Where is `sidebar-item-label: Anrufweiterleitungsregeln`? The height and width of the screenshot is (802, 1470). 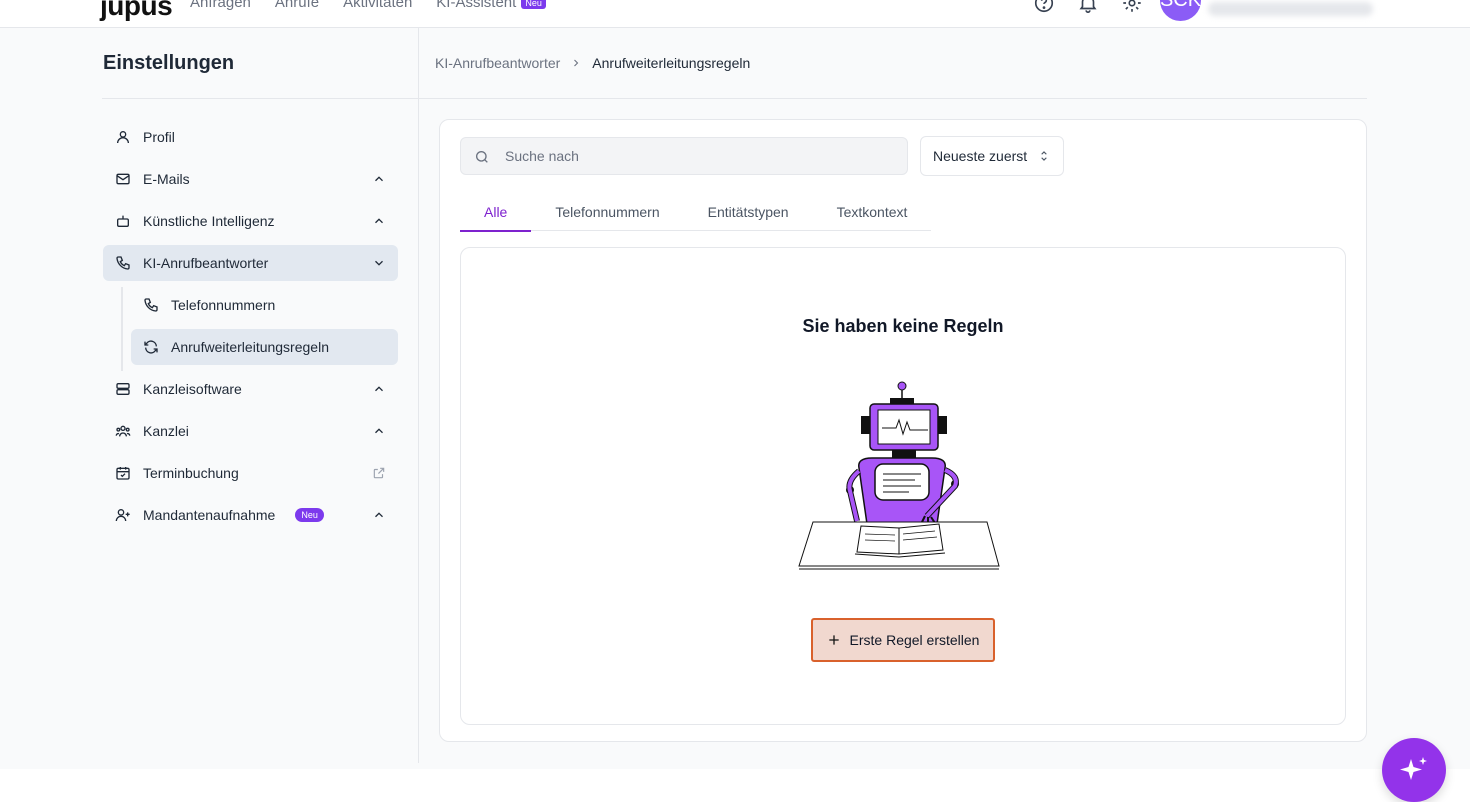
sidebar-item-label: Anrufweiterleitungsregeln is located at coordinates (250, 347).